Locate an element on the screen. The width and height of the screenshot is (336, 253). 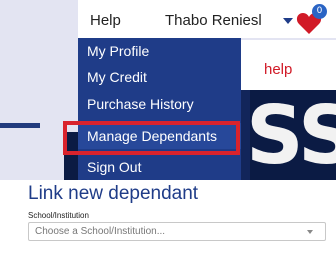
cart-count-badge: 0 is located at coordinates (319, 11).